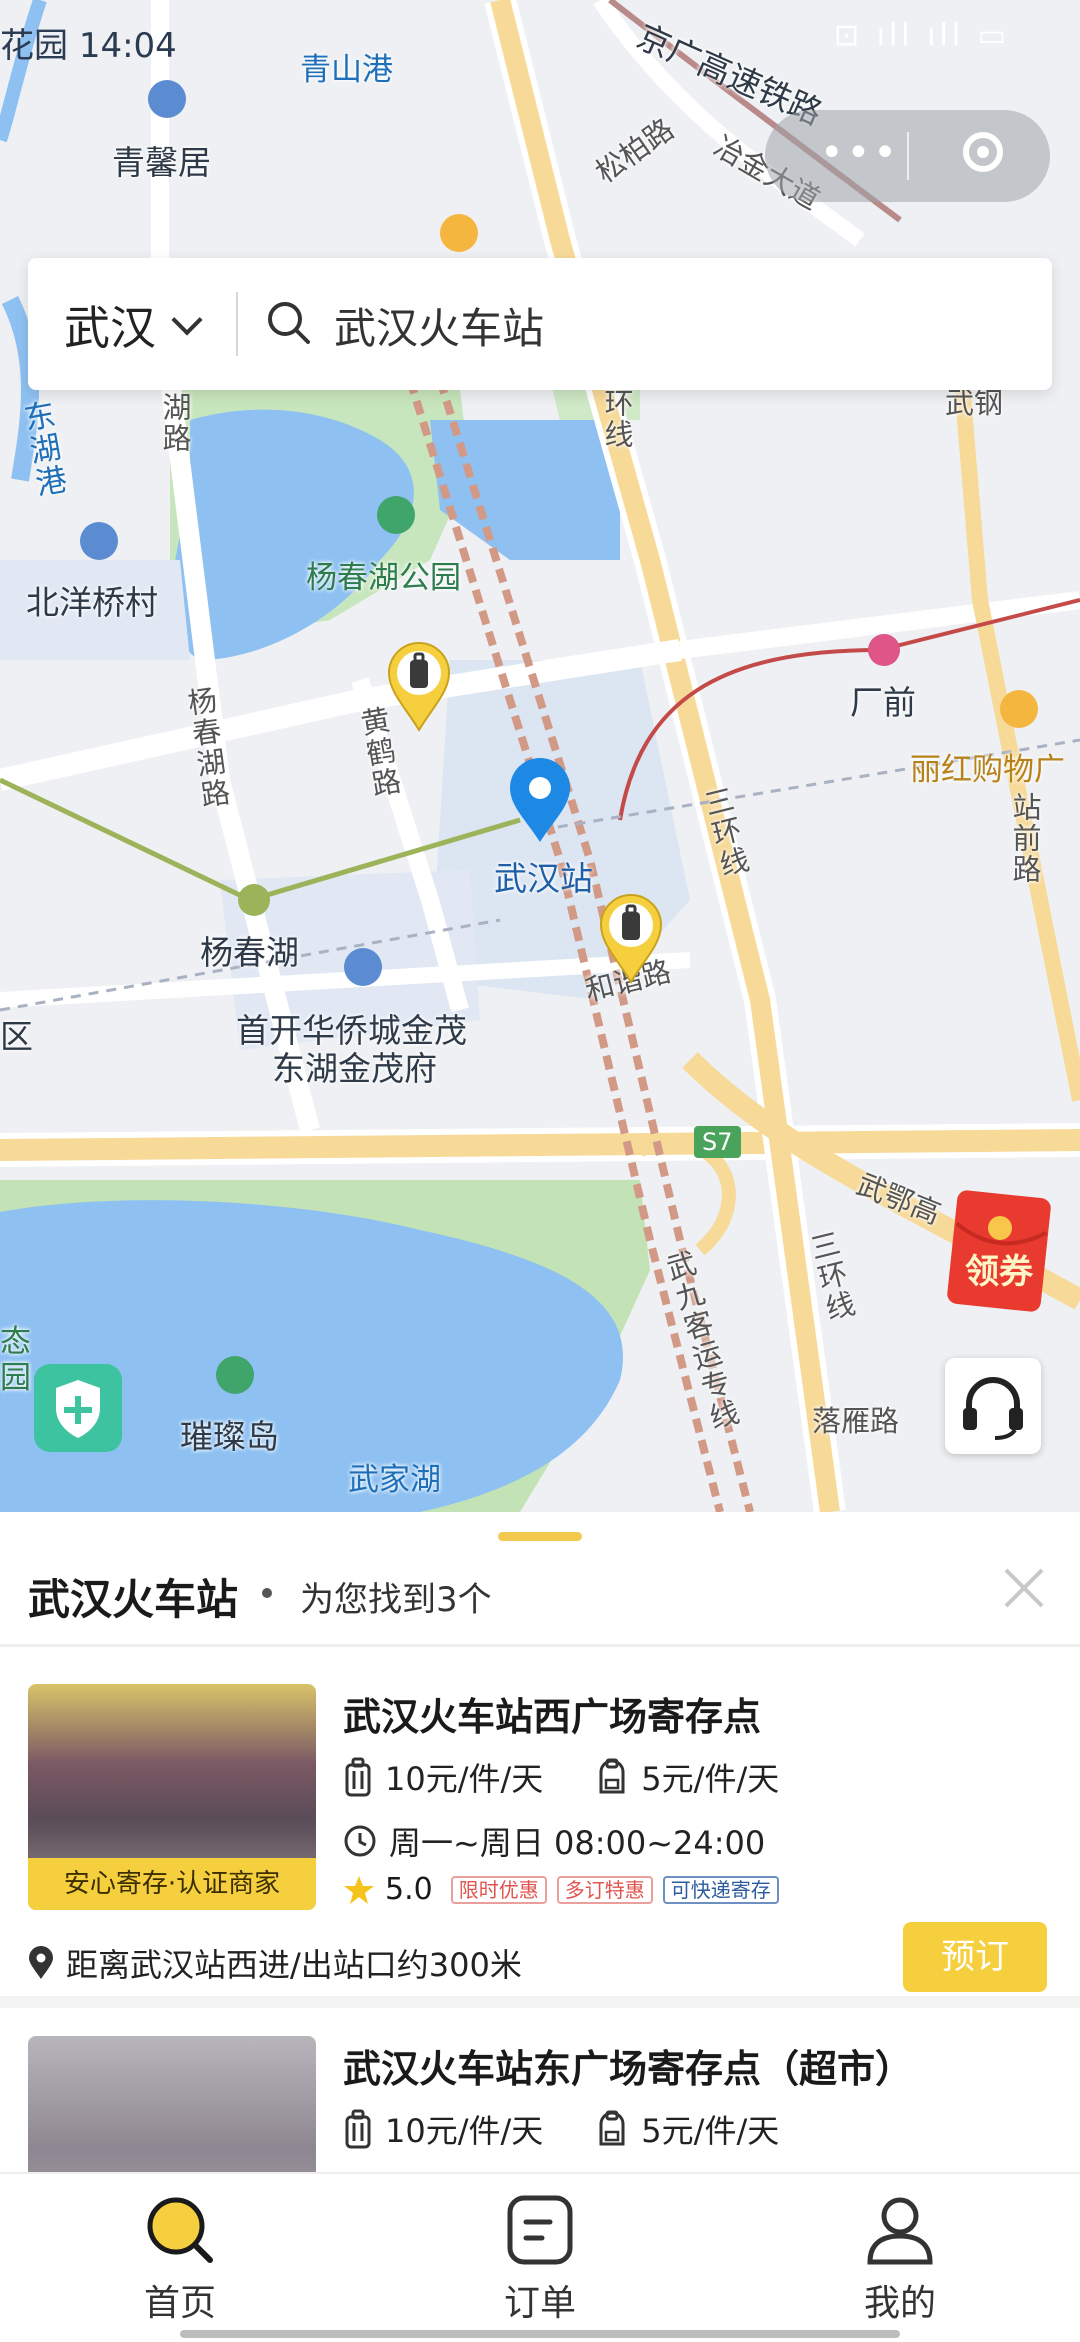 The height and width of the screenshot is (2342, 1080). What do you see at coordinates (540, 36) in the screenshot?
I see `status-bar: 花园 14:04 ⊡ ıll ıll ▭` at bounding box center [540, 36].